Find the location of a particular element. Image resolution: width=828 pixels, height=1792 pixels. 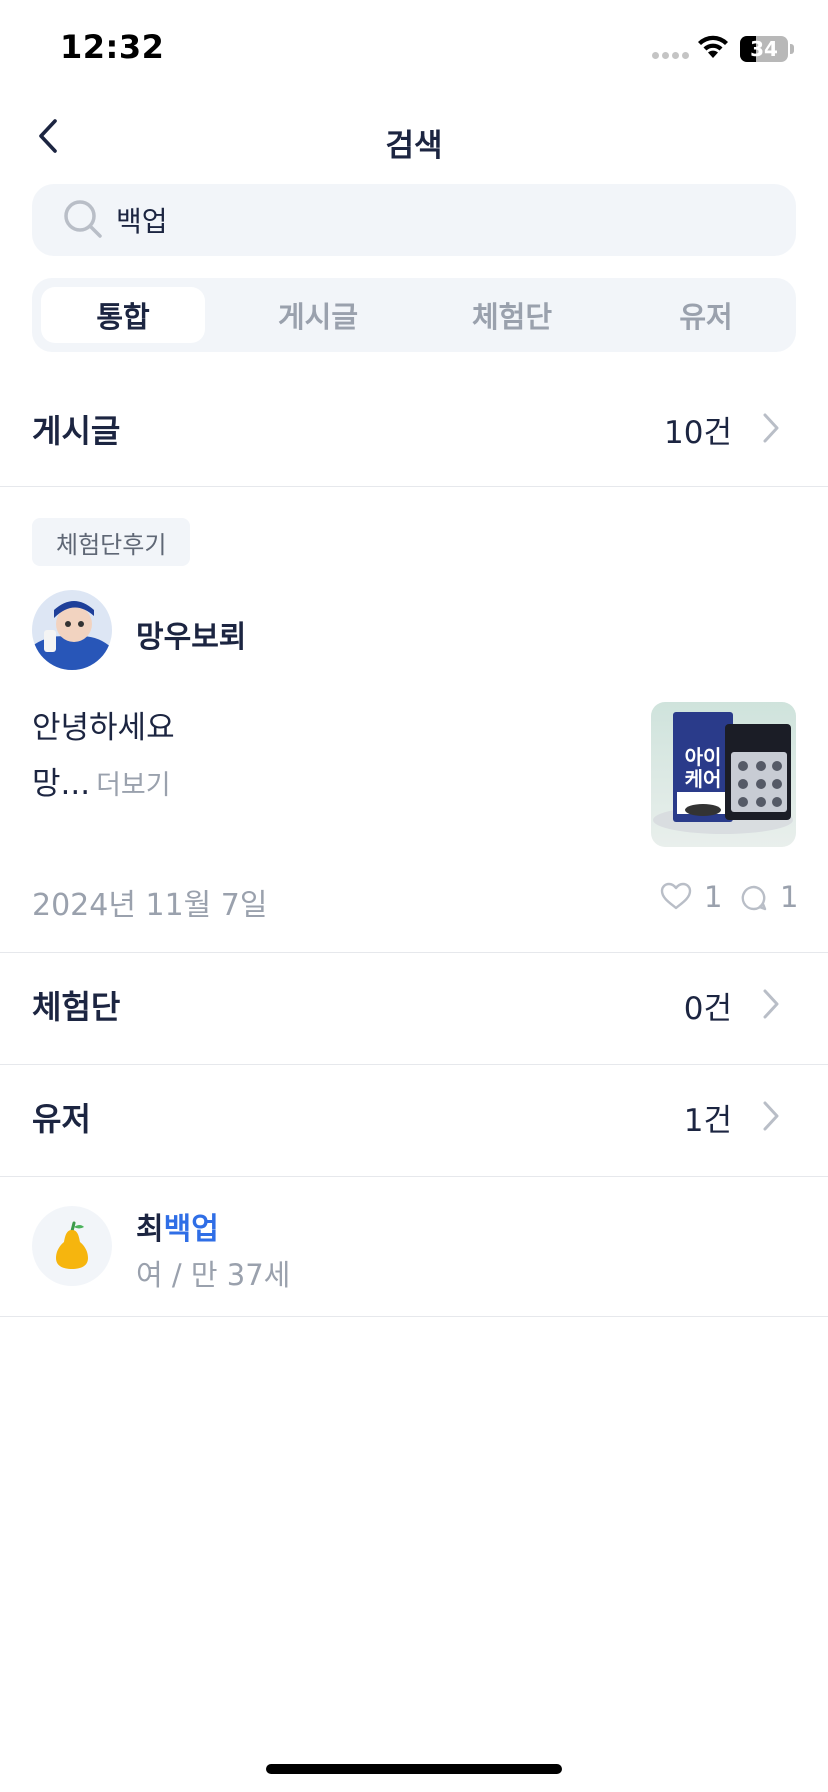

cellular-signal-icon is located at coordinates (670, 55).